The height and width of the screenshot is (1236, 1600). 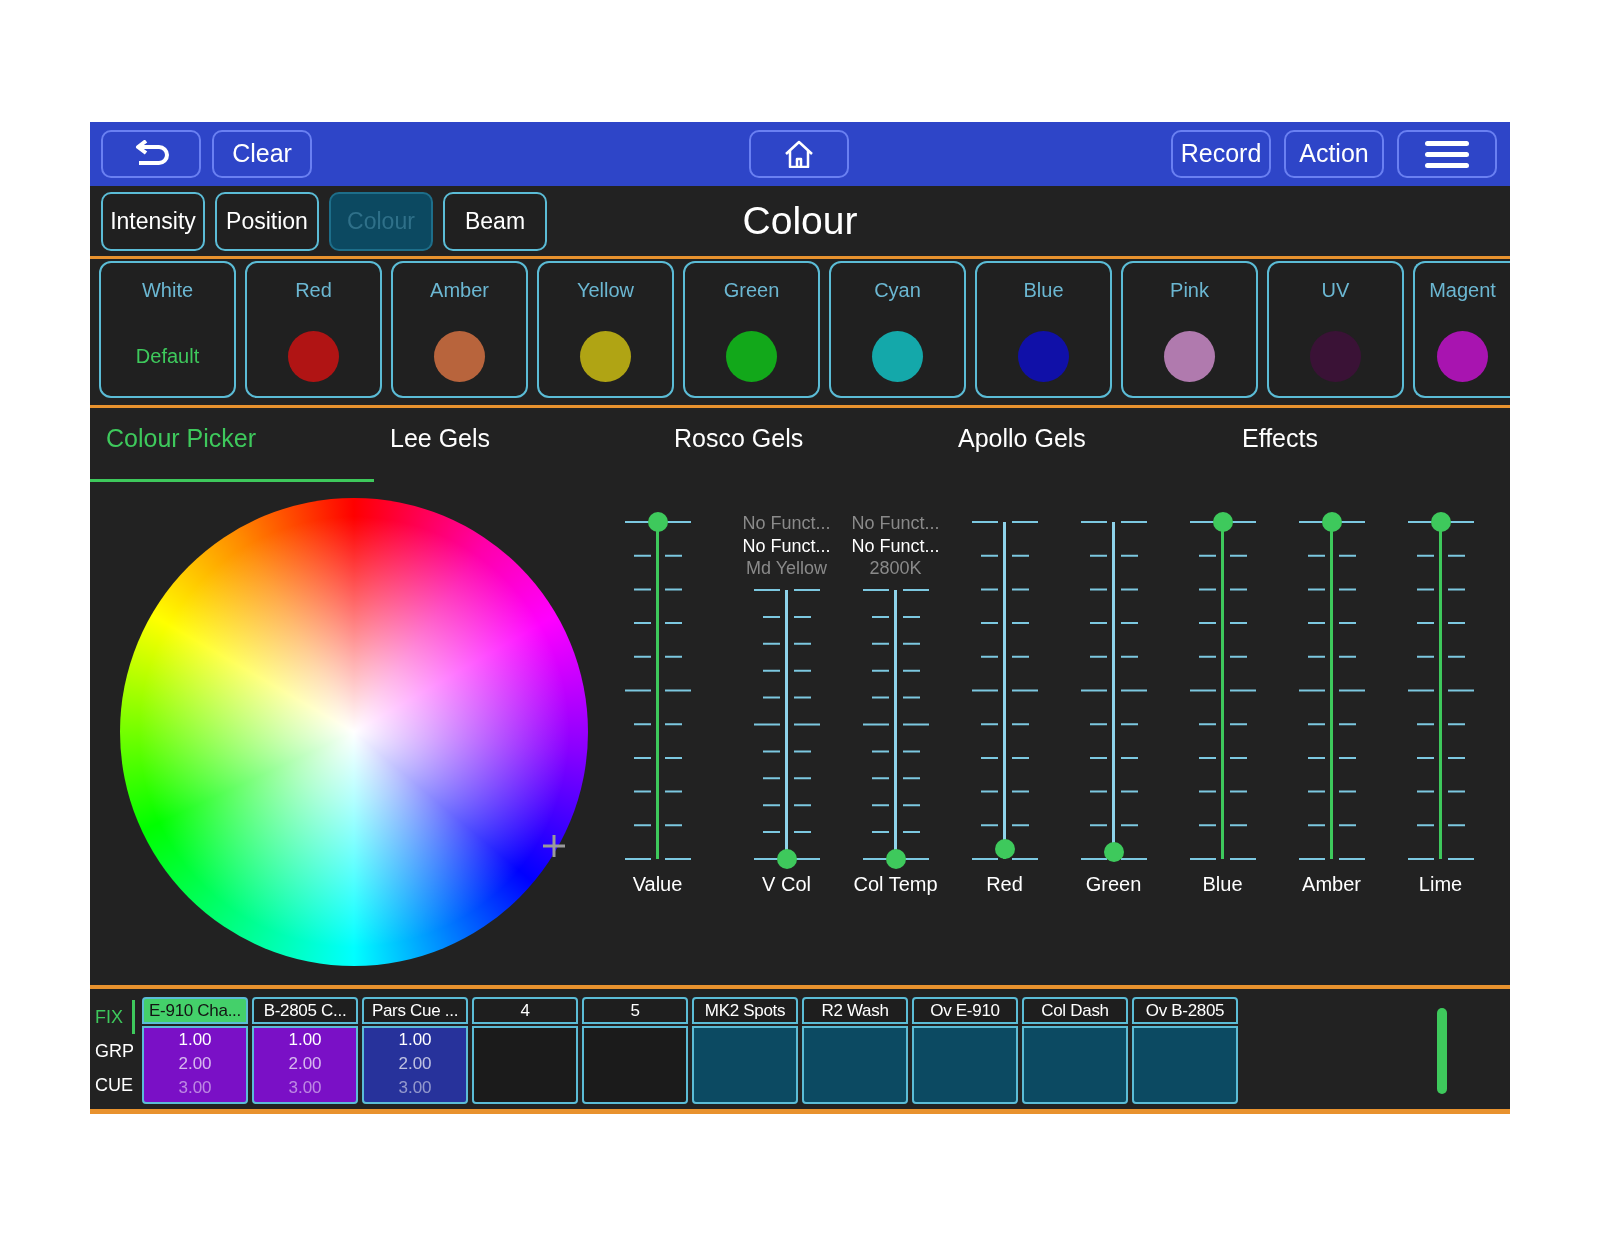 I want to click on attribute-tab: Intensity, so click(x=153, y=221).